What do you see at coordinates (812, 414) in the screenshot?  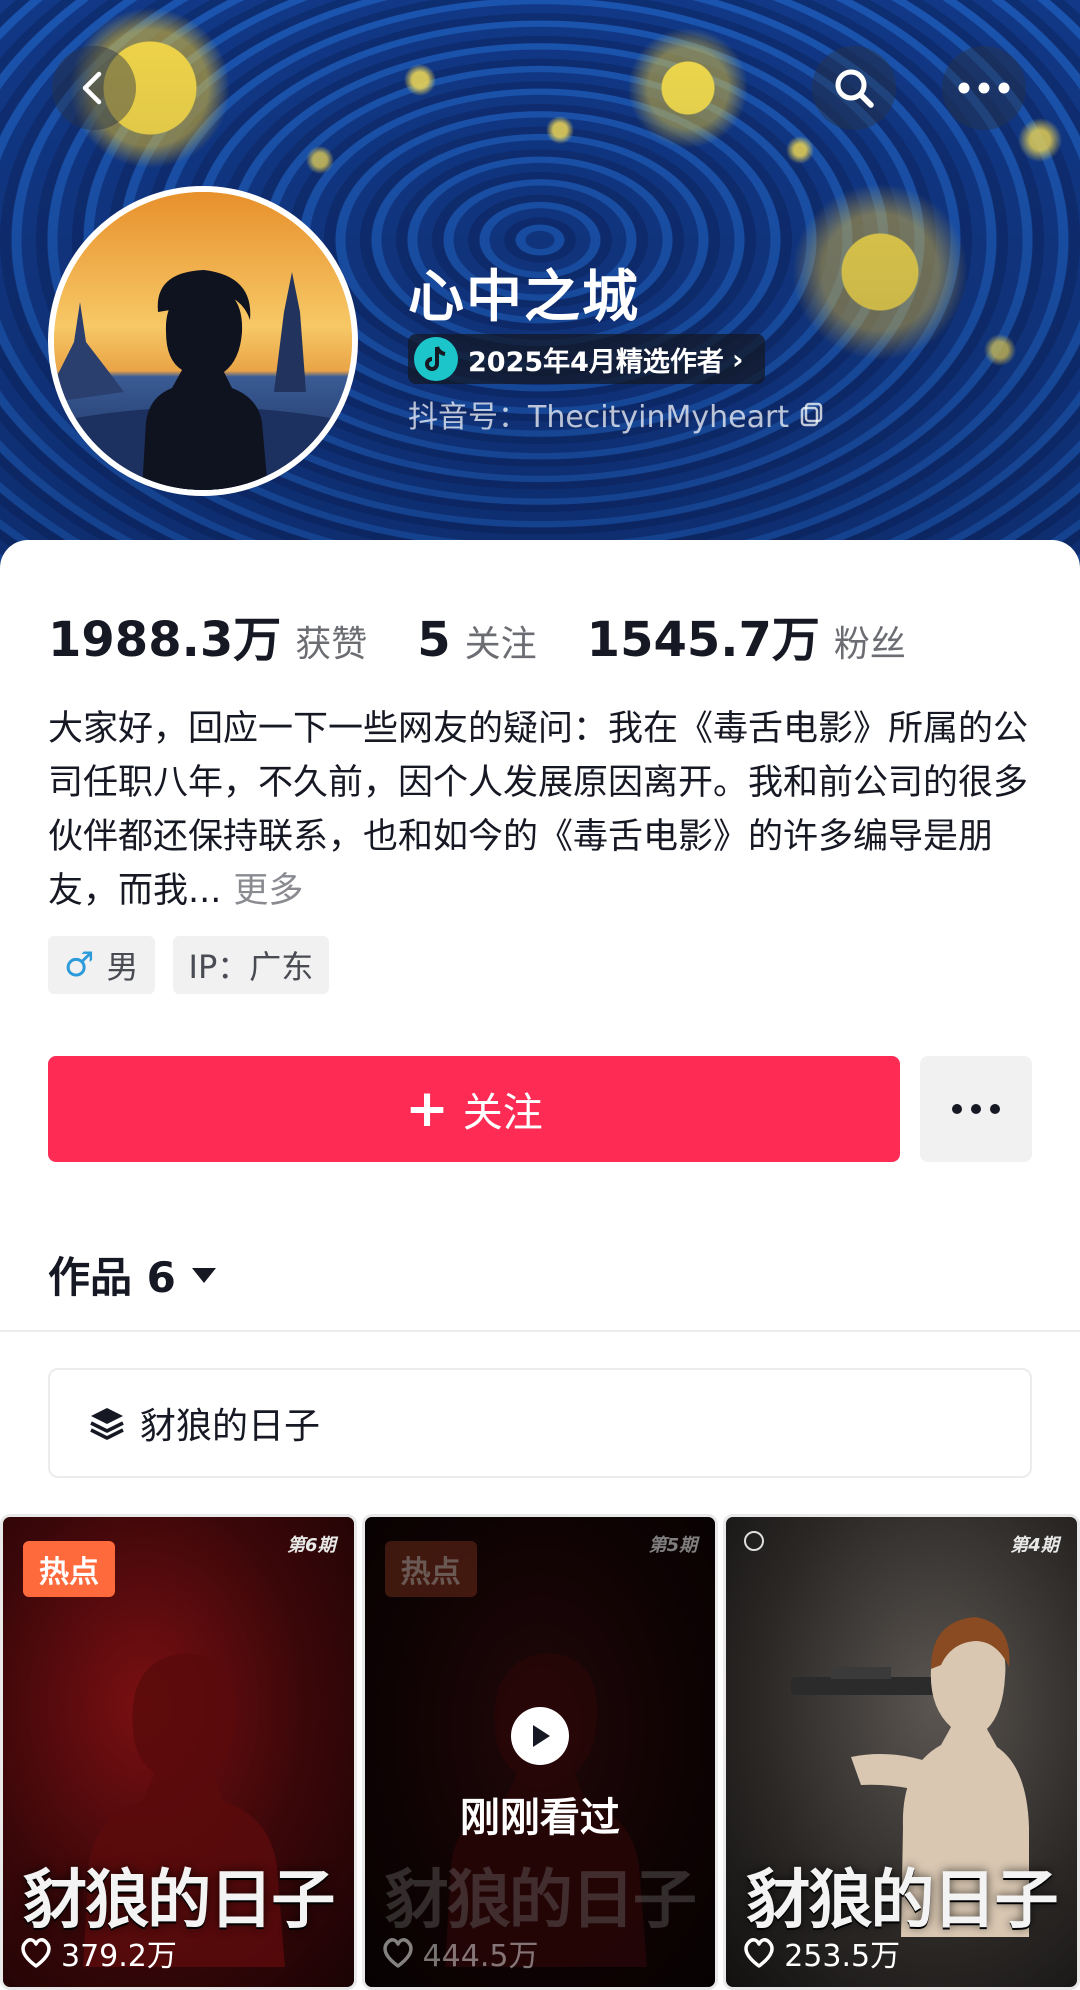 I see `copy-icon` at bounding box center [812, 414].